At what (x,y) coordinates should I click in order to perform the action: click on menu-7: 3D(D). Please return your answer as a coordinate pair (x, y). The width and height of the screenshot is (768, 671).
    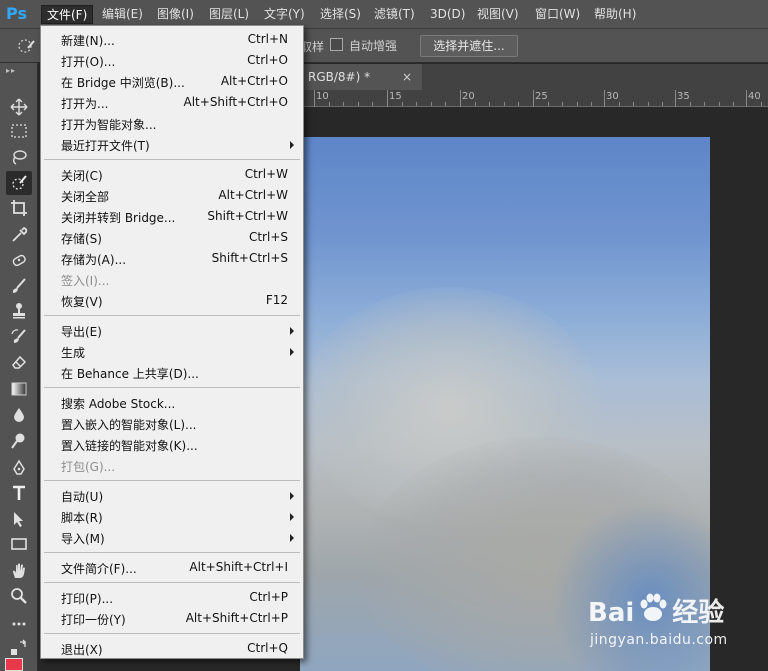
    Looking at the image, I should click on (447, 14).